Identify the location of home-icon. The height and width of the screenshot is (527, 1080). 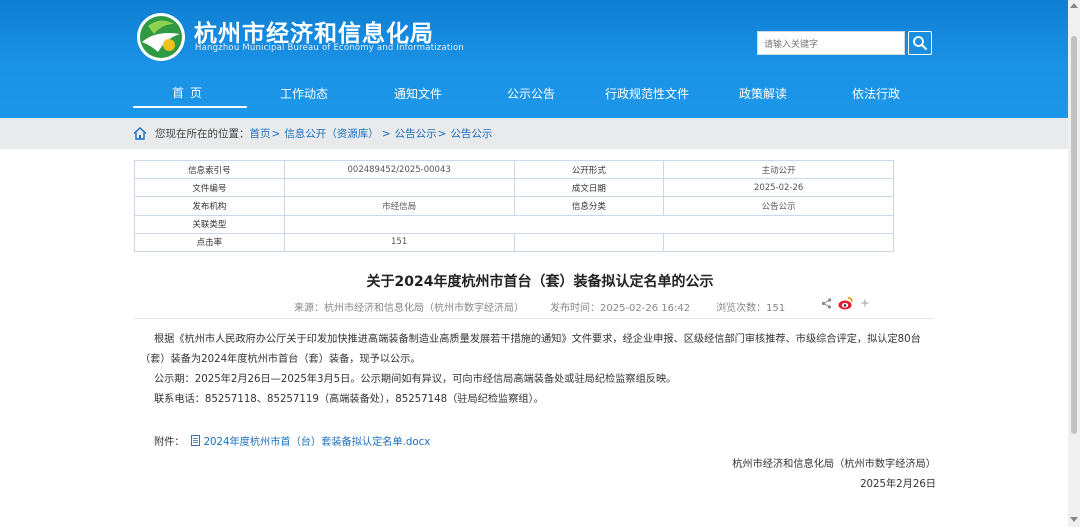
(140, 133).